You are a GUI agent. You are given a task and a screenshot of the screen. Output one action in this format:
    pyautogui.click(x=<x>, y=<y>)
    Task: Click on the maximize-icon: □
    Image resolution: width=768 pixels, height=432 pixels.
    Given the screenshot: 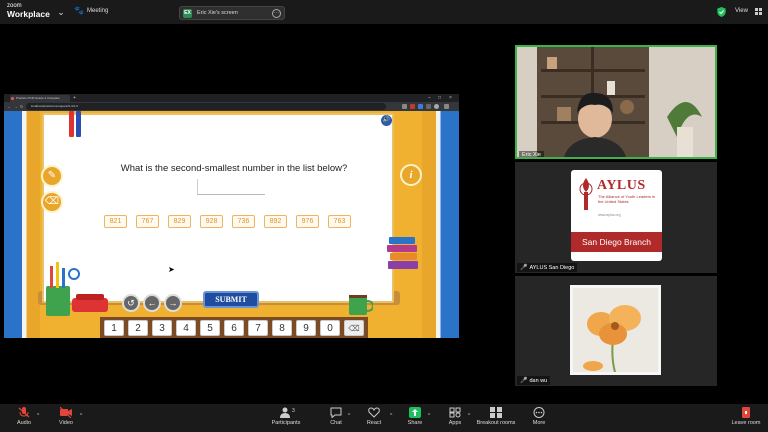 What is the action you would take?
    pyautogui.click(x=439, y=98)
    